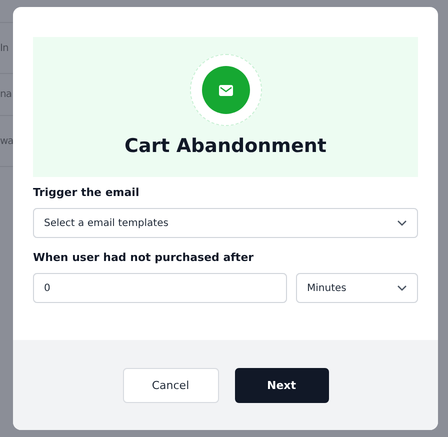 The image size is (448, 437). What do you see at coordinates (225, 146) in the screenshot?
I see `dialog-title: Cart Abandonment` at bounding box center [225, 146].